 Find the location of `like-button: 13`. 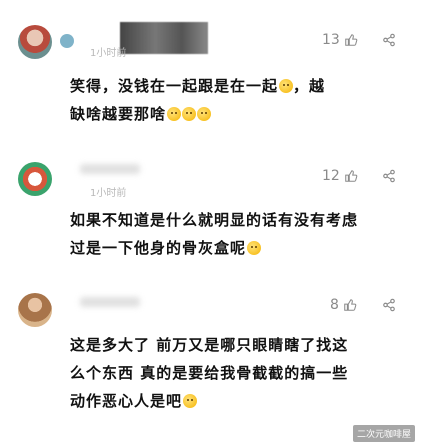

like-button: 13 is located at coordinates (340, 40).